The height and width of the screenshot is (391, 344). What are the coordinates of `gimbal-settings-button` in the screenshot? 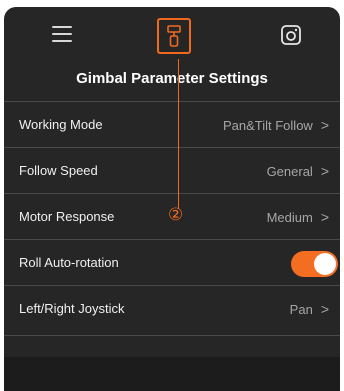 It's located at (174, 36).